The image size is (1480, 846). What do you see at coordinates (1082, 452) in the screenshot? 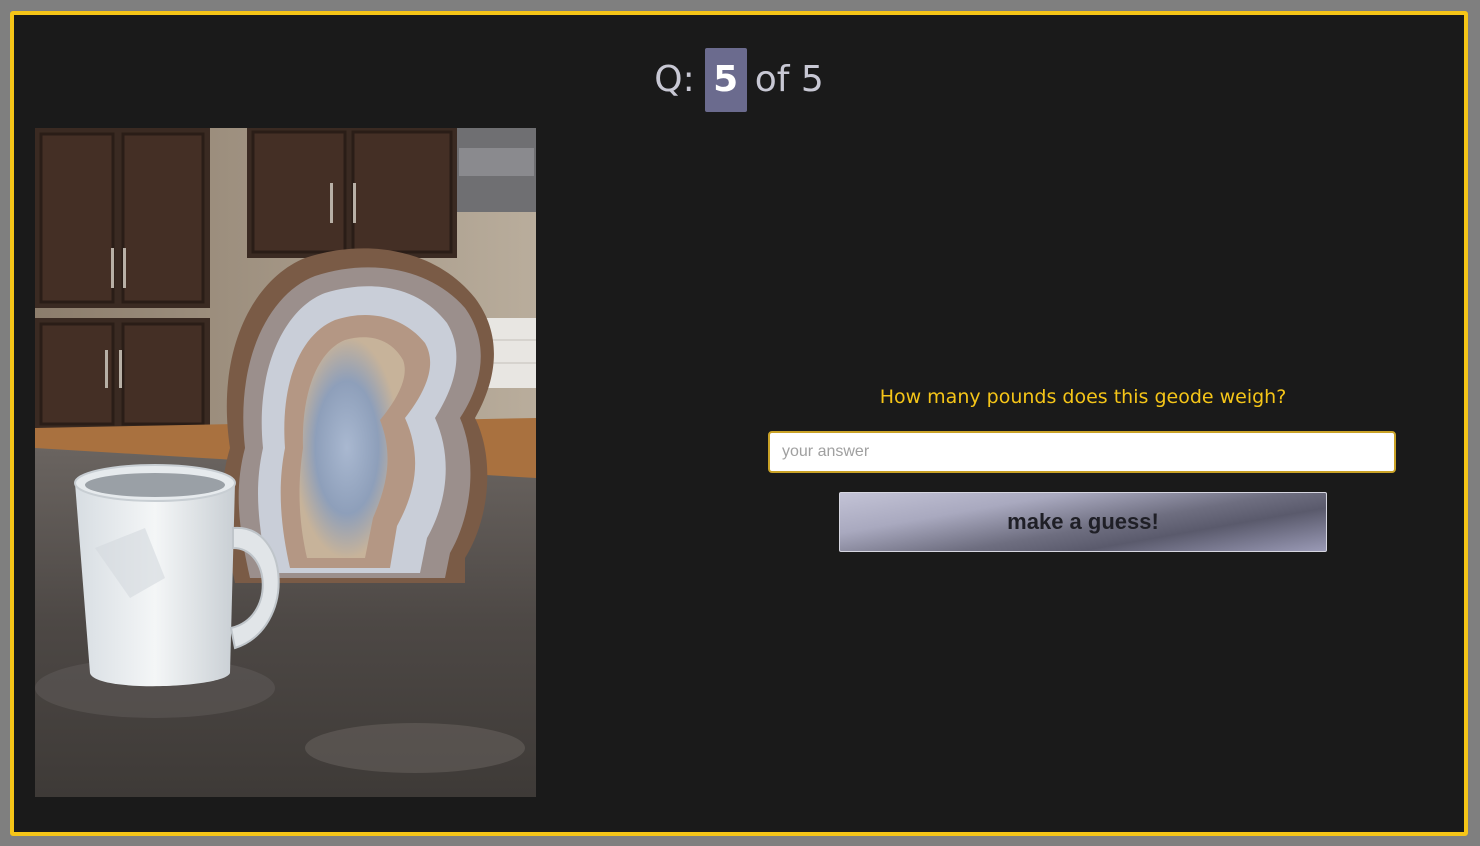
I see `answer-input` at bounding box center [1082, 452].